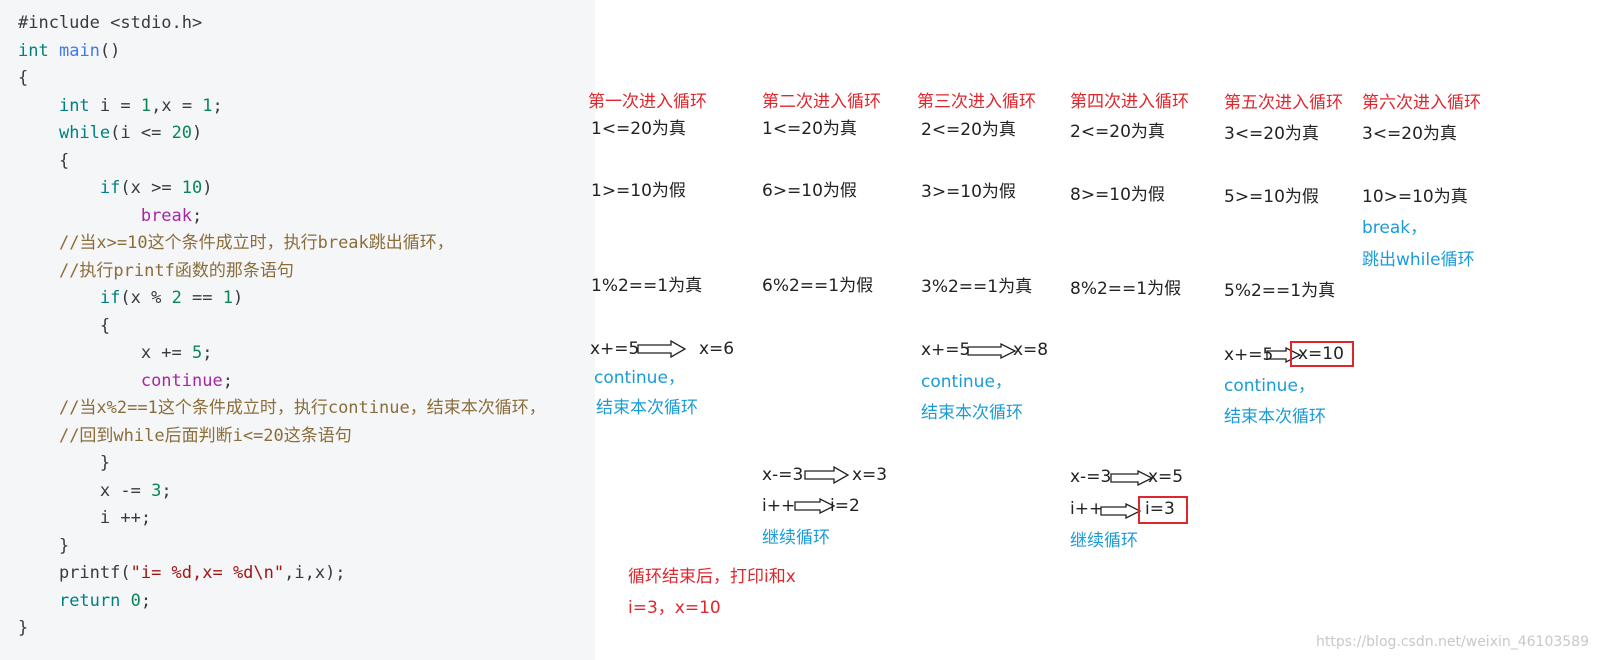 The height and width of the screenshot is (660, 1599). What do you see at coordinates (976, 102) in the screenshot?
I see `iteration-3-header: 第三次进入循环` at bounding box center [976, 102].